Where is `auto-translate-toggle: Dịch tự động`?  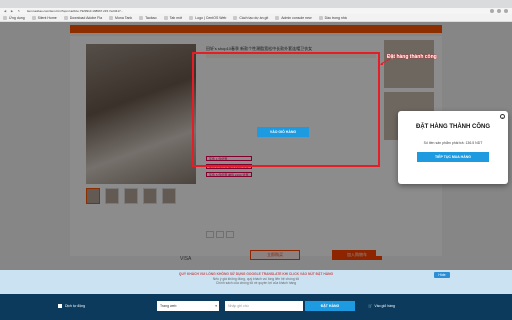
auto-translate-toggle: Dịch tự động is located at coordinates (71, 306).